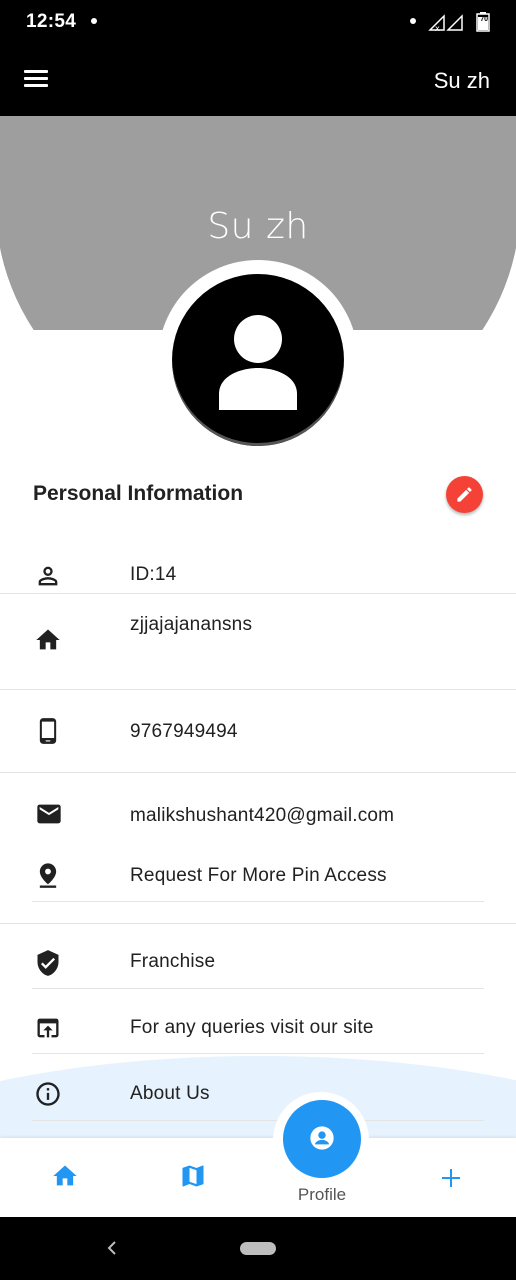  What do you see at coordinates (48, 1094) in the screenshot?
I see `info-icon` at bounding box center [48, 1094].